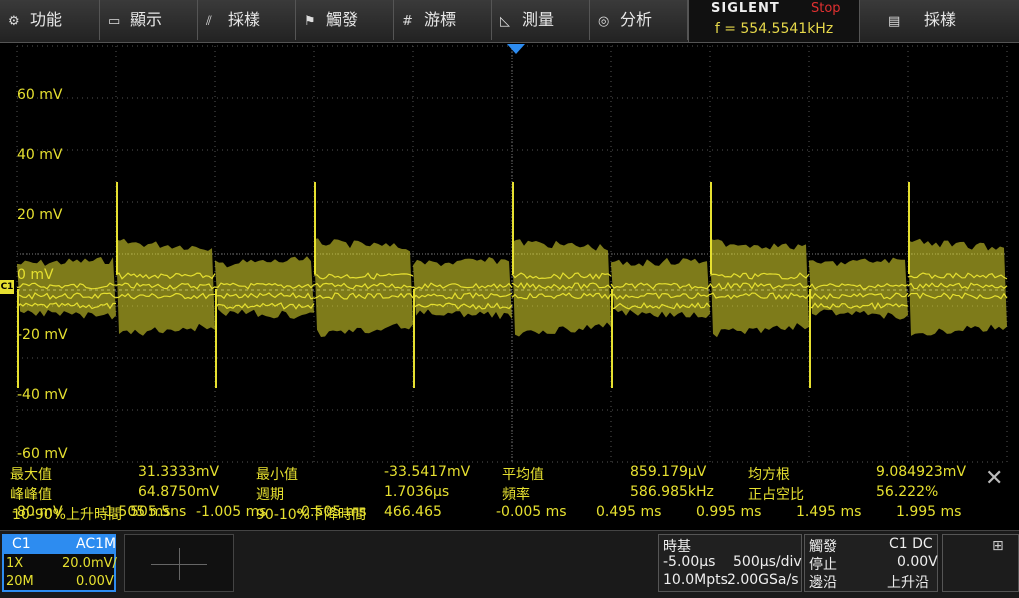 This screenshot has height=598, width=1019. Describe the element at coordinates (96, 544) in the screenshot. I see `channel1-coupling: AC1M` at that location.